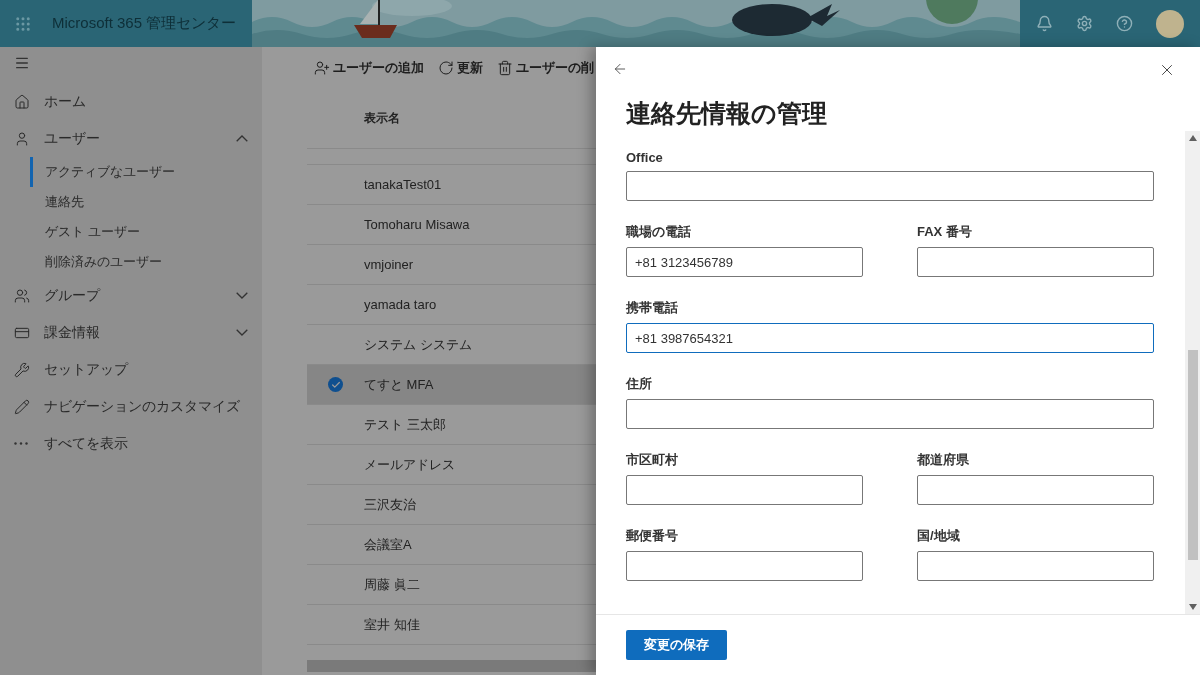  I want to click on table-cell: tanakaTest01, so click(403, 184).